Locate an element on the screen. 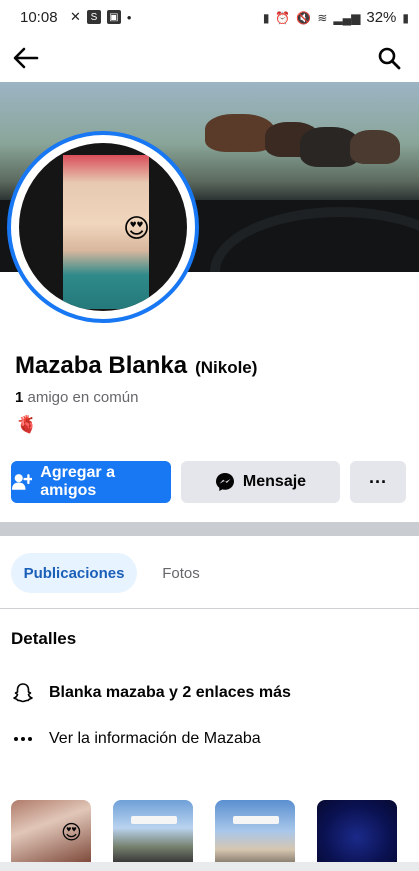 The width and height of the screenshot is (419, 871). mutual-friends-label: amigo en común is located at coordinates (83, 397).